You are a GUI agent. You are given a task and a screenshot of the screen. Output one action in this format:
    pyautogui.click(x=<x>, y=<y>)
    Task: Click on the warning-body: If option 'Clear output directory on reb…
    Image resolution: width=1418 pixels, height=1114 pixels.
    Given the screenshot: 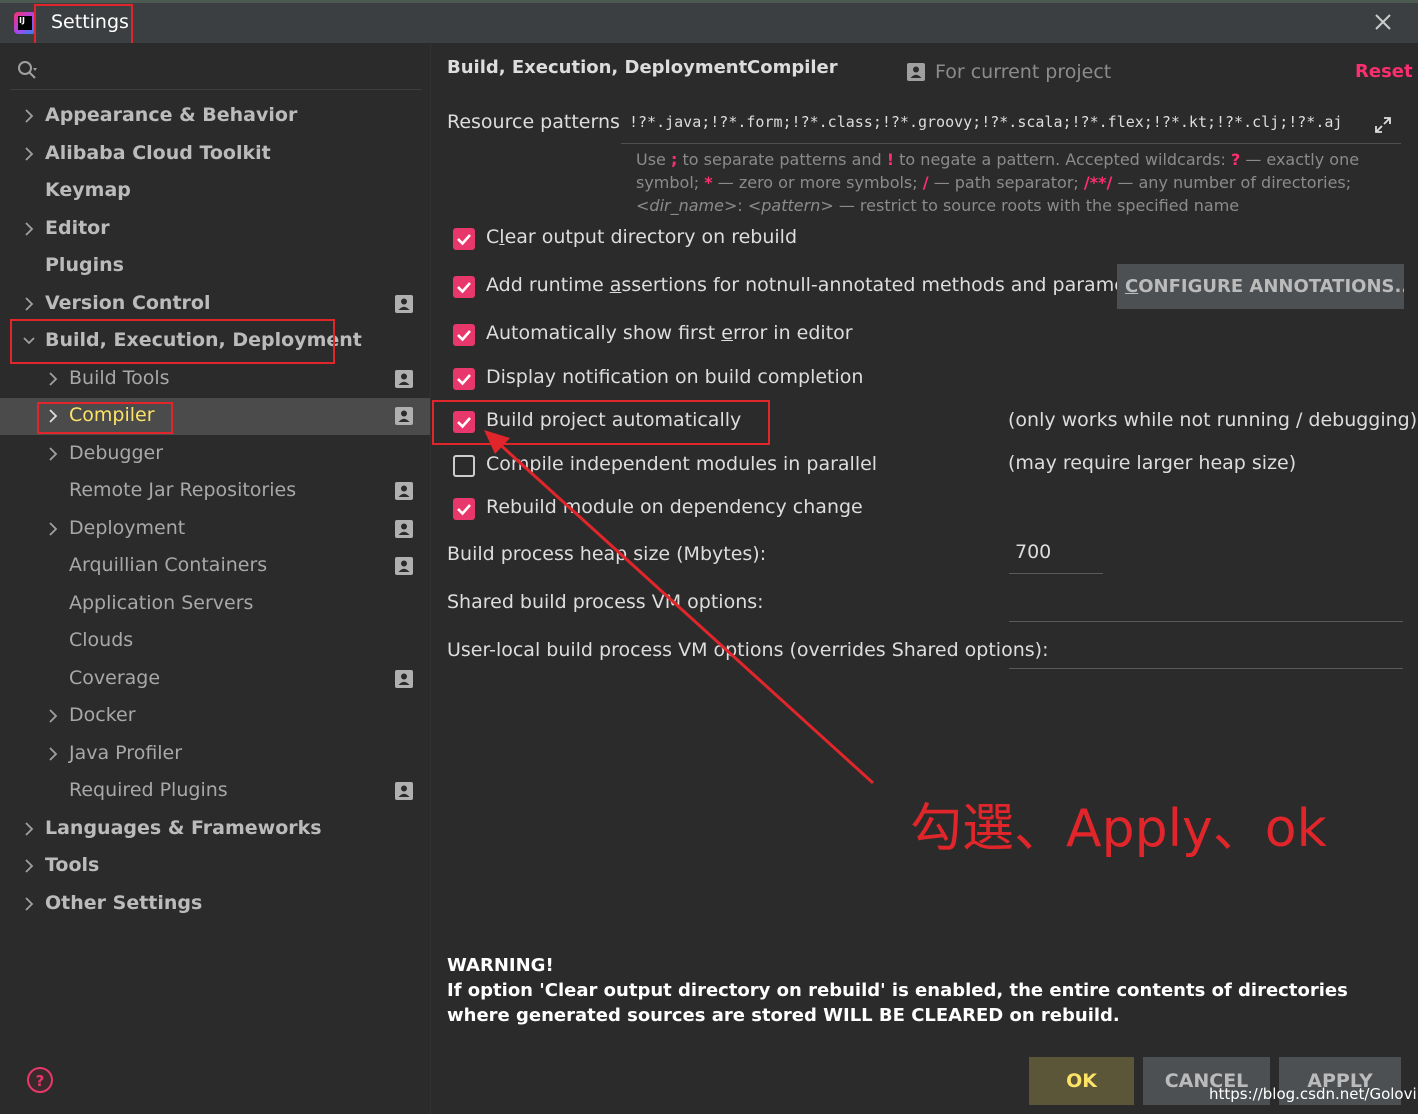 What is the action you would take?
    pyautogui.click(x=897, y=1003)
    